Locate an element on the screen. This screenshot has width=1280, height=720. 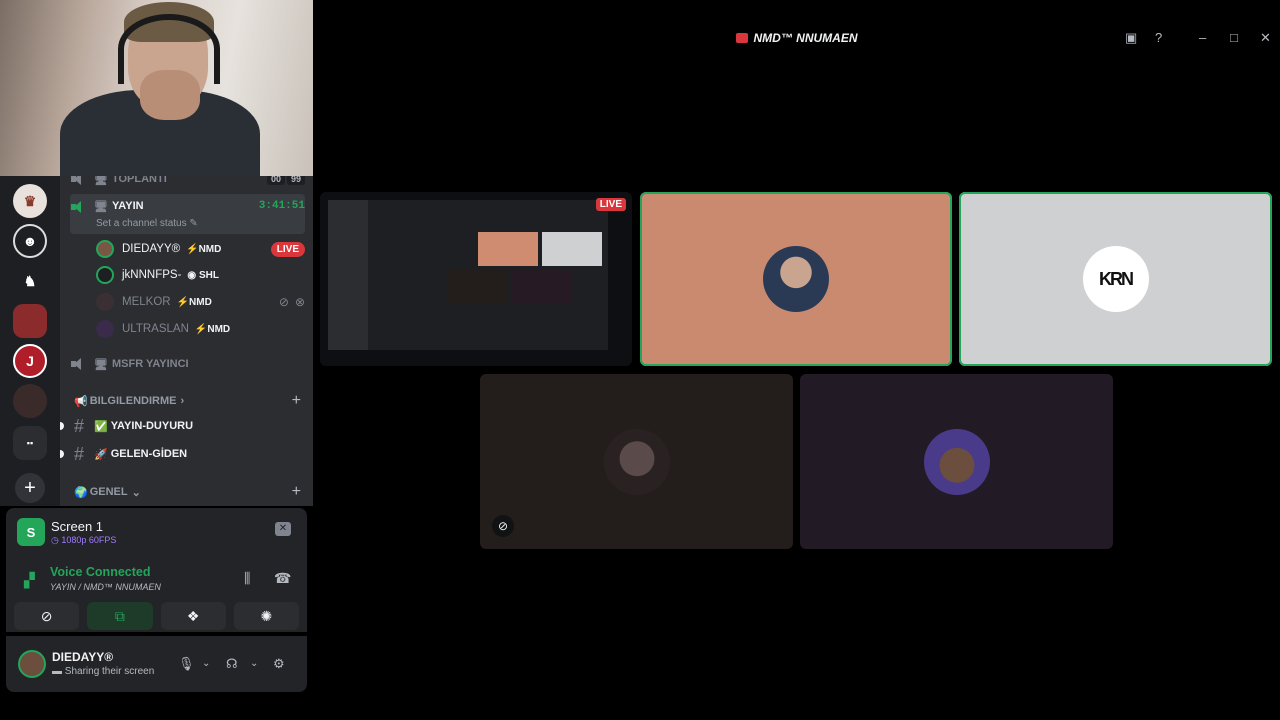
mic-muted-icon: ⊘ is located at coordinates (283, 302).